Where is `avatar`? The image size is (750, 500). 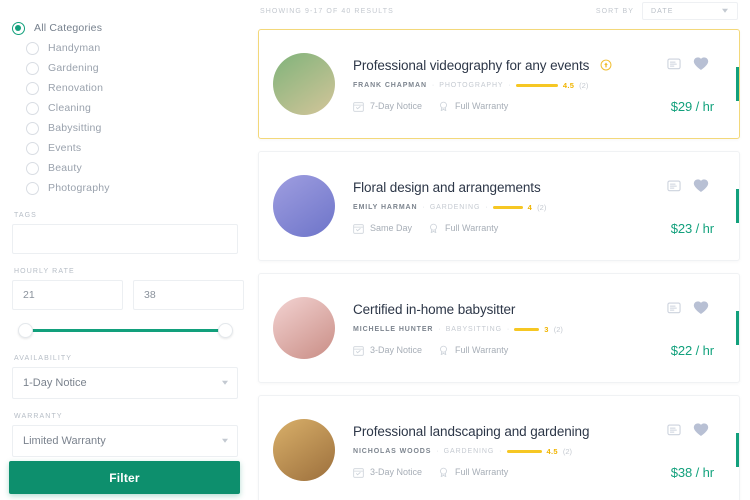
avatar is located at coordinates (304, 450).